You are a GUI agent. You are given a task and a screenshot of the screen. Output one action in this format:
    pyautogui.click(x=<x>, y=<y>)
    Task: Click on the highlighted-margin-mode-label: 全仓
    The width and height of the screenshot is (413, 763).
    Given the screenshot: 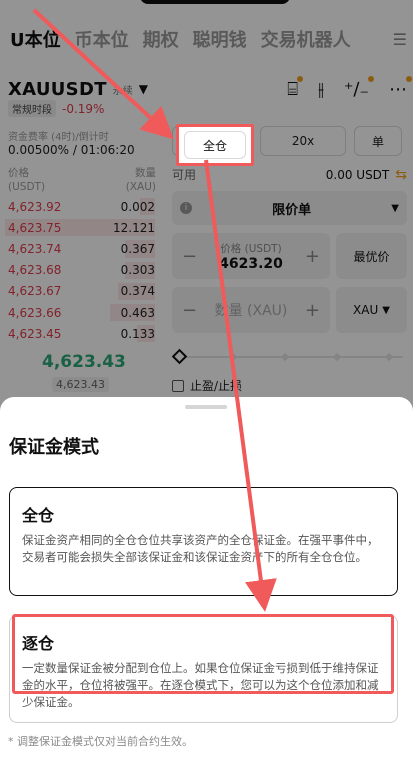 What is the action you would take?
    pyautogui.click(x=215, y=145)
    